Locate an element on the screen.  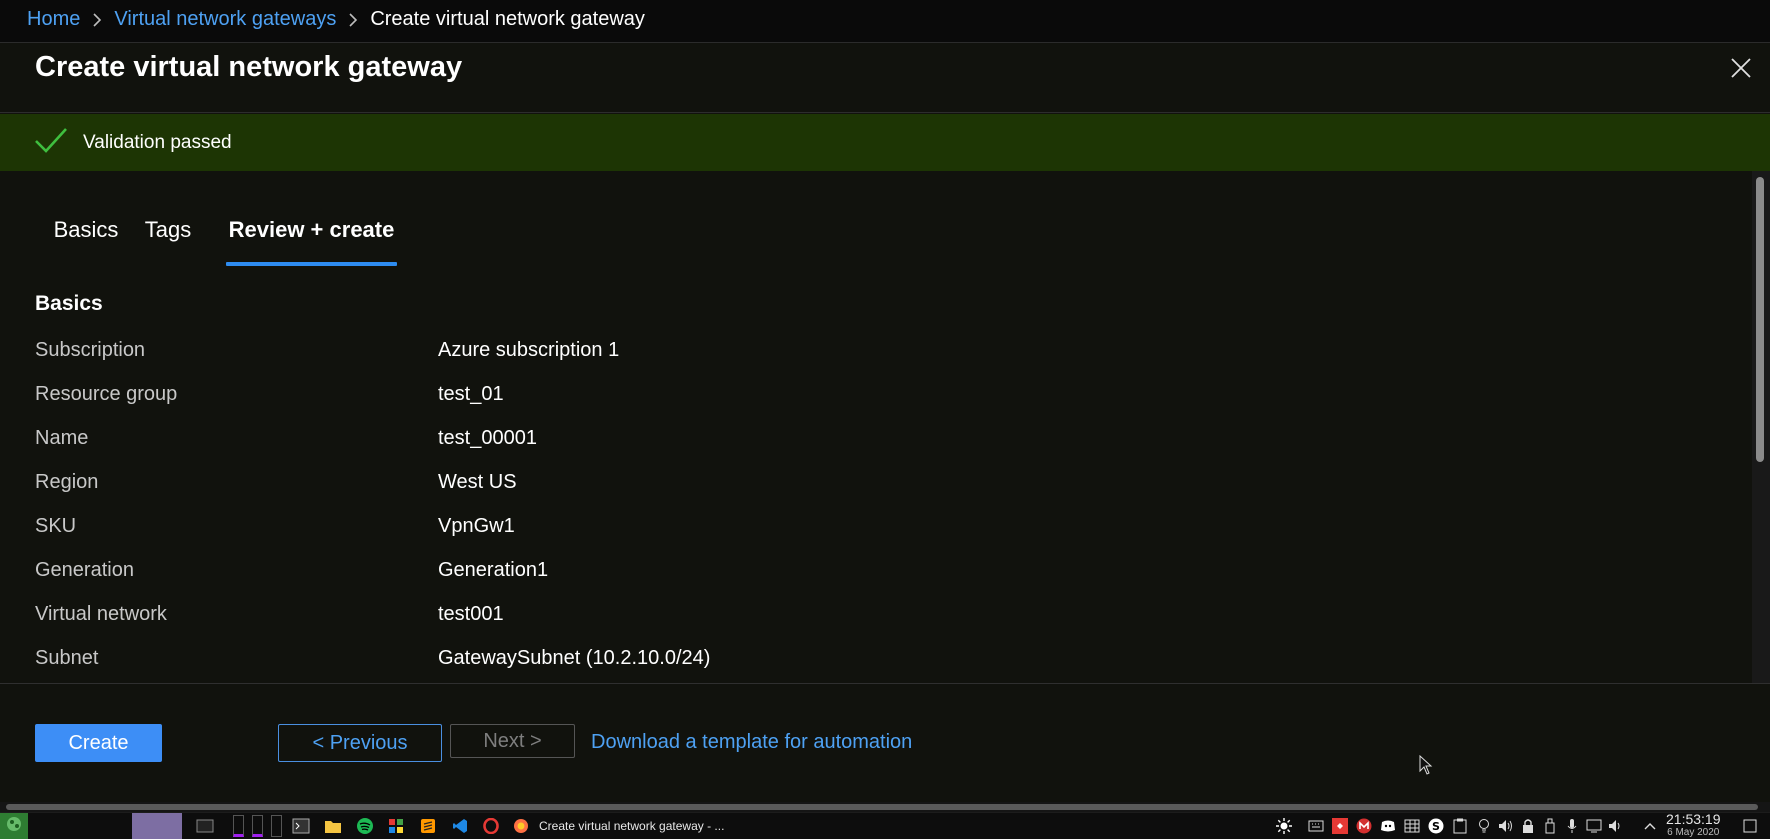
tab-tags: Tags is located at coordinates (168, 237).